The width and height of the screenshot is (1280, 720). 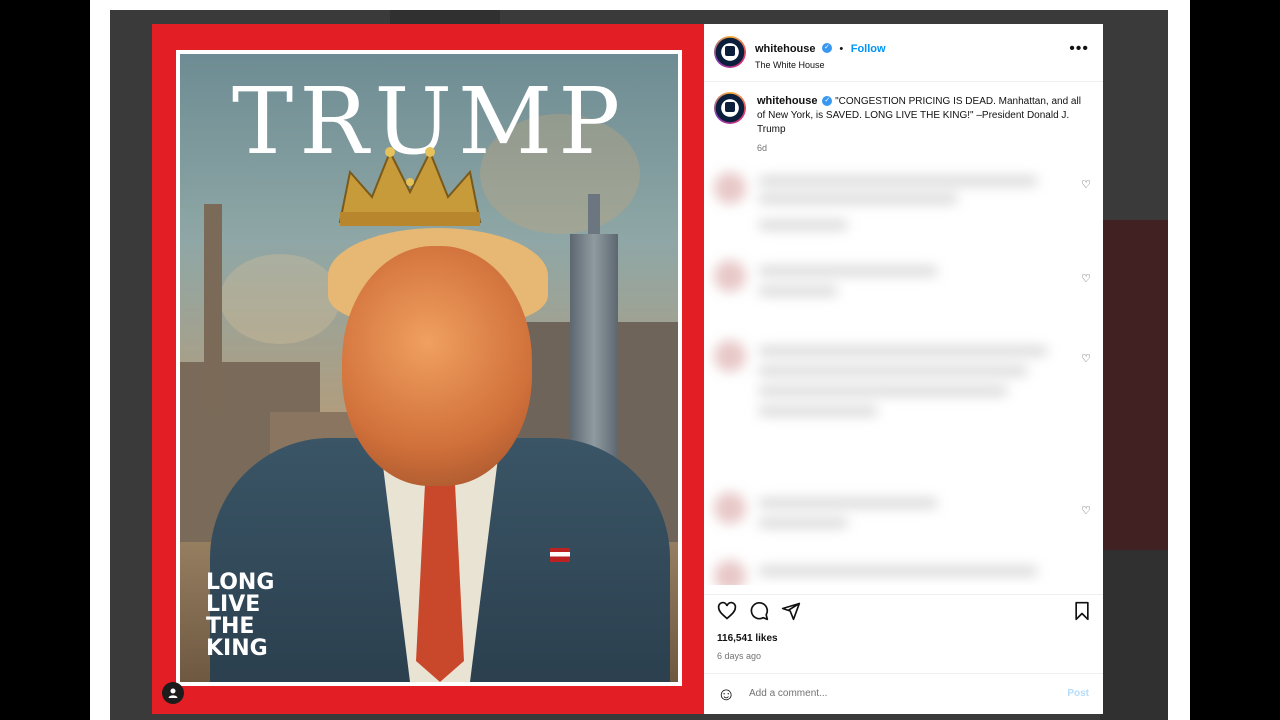 What do you see at coordinates (787, 101) in the screenshot?
I see `caption-username: whitehouse` at bounding box center [787, 101].